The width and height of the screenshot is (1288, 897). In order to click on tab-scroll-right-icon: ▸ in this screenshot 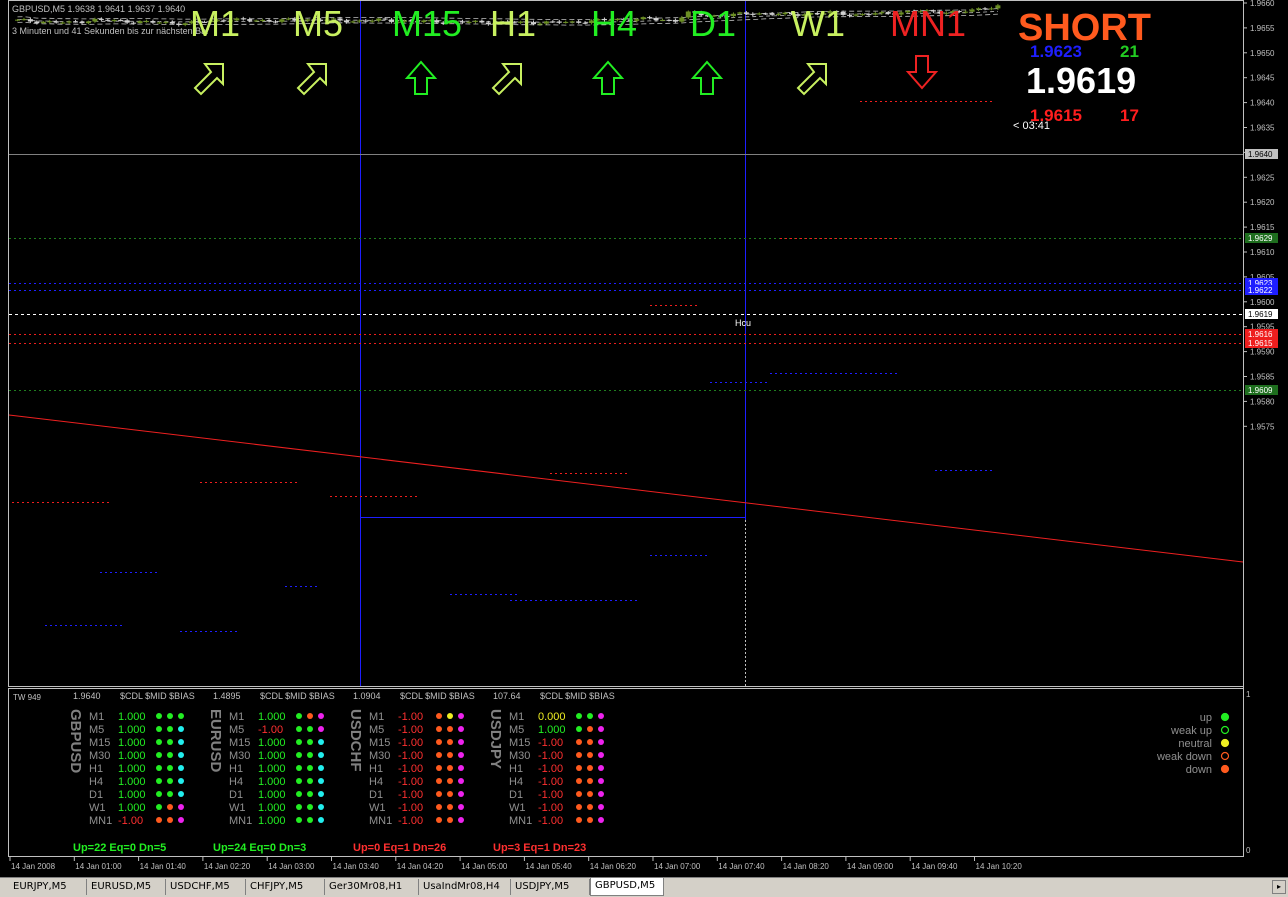, I will do `click(1279, 887)`.